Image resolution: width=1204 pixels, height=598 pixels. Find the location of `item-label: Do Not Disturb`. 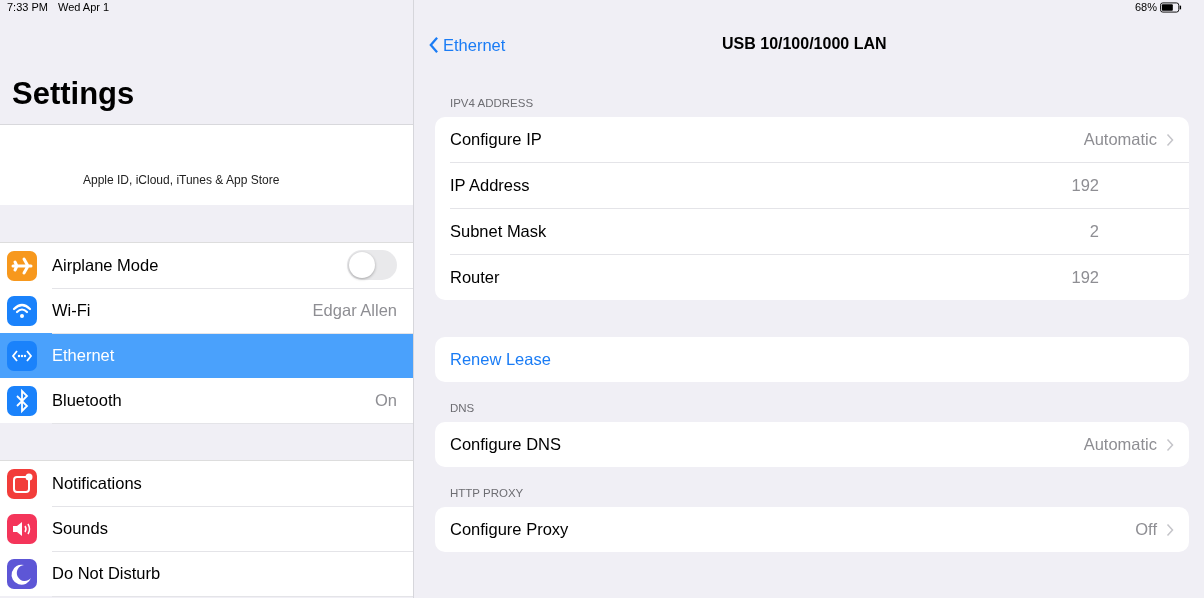

item-label: Do Not Disturb is located at coordinates (106, 573).